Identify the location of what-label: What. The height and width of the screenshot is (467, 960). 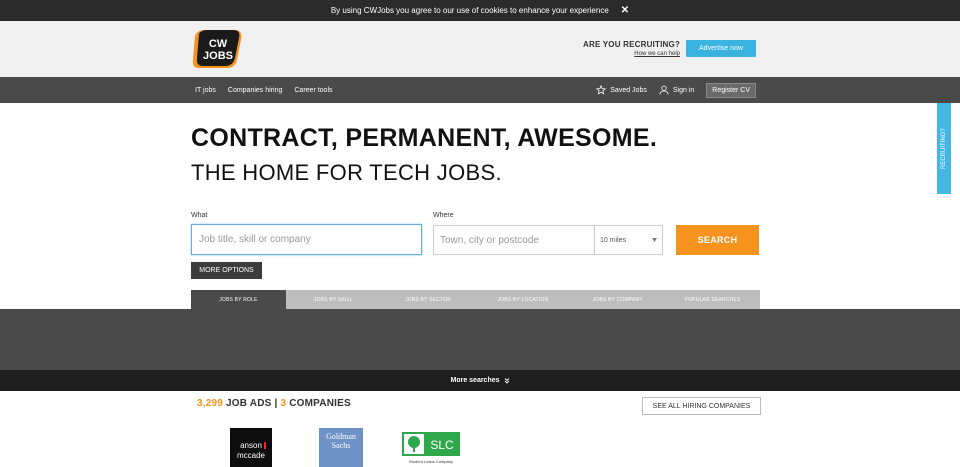
(199, 215).